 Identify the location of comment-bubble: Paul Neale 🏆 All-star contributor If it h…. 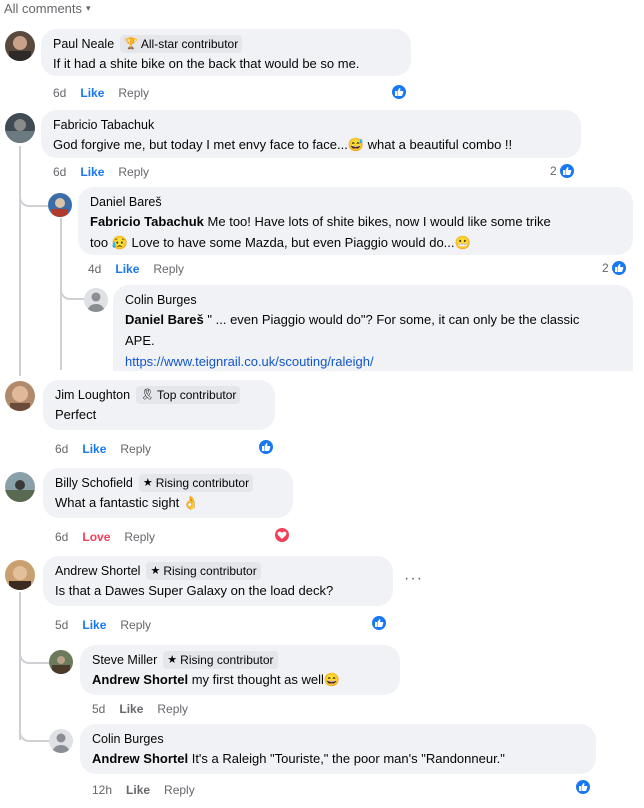
(226, 52).